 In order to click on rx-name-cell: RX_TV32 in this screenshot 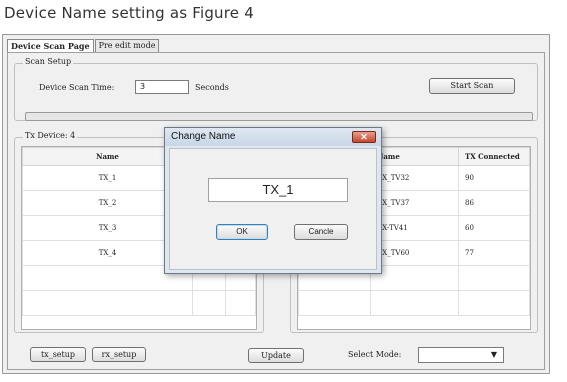, I will do `click(414, 178)`.